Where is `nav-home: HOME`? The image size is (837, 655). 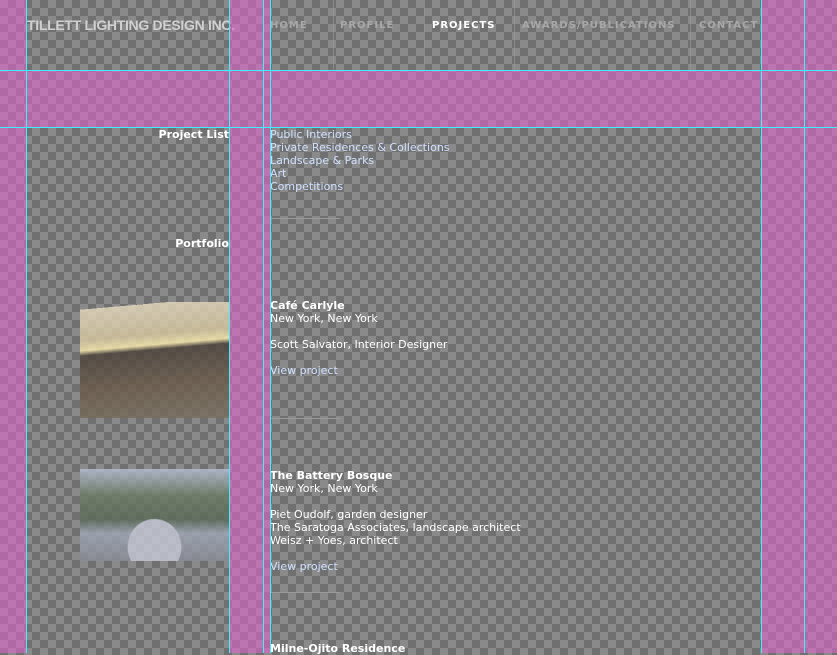 nav-home: HOME is located at coordinates (289, 25).